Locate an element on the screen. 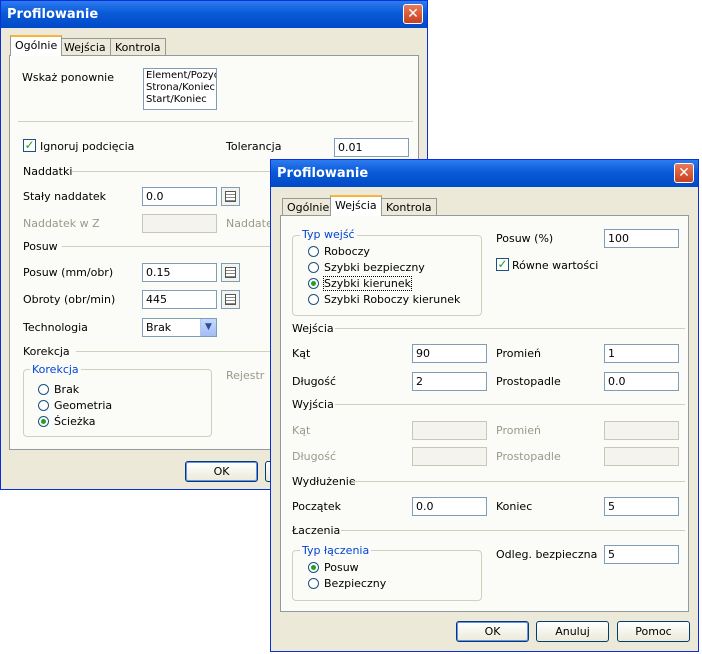 This screenshot has height=654, width=702. front-tab-label: Ogólnie is located at coordinates (308, 207).